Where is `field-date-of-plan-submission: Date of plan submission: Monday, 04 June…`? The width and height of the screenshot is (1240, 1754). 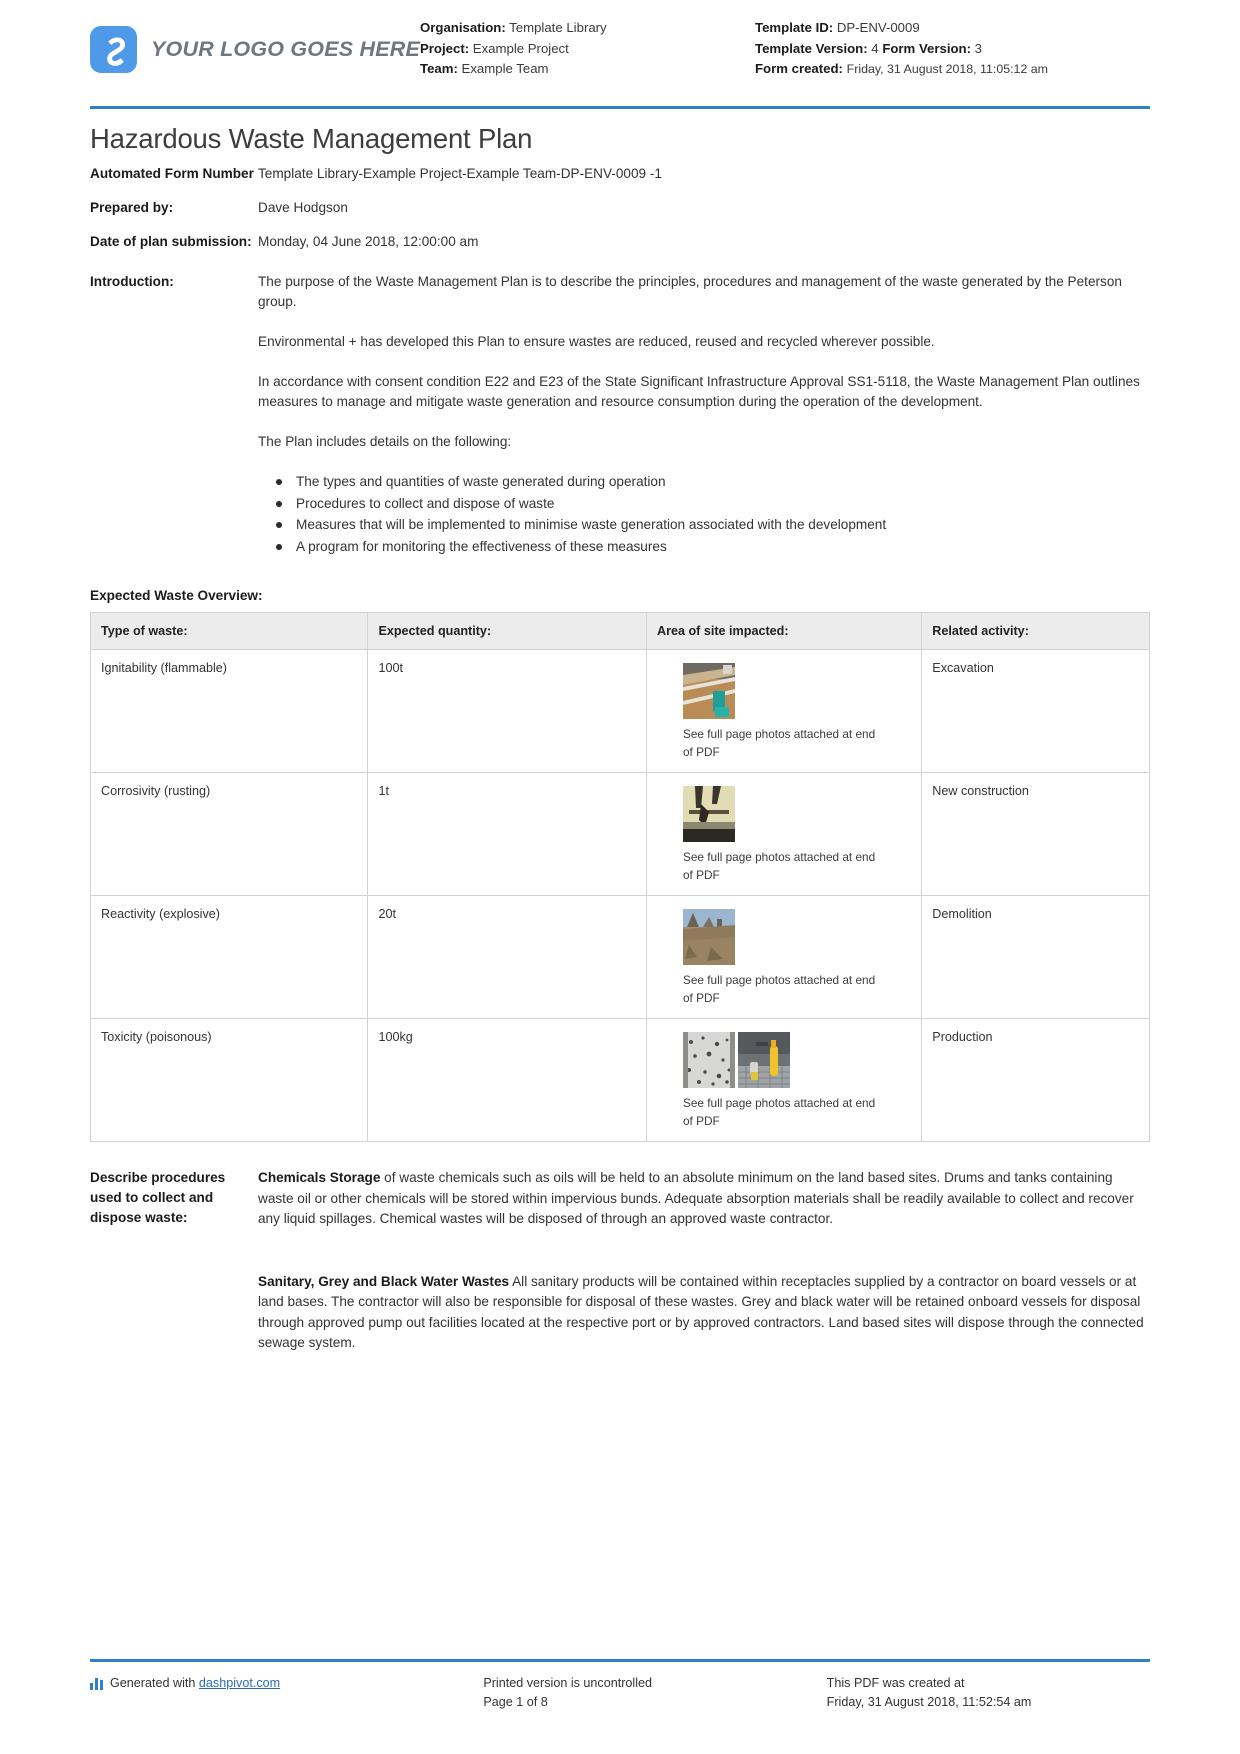 field-date-of-plan-submission: Date of plan submission: Monday, 04 June… is located at coordinates (620, 242).